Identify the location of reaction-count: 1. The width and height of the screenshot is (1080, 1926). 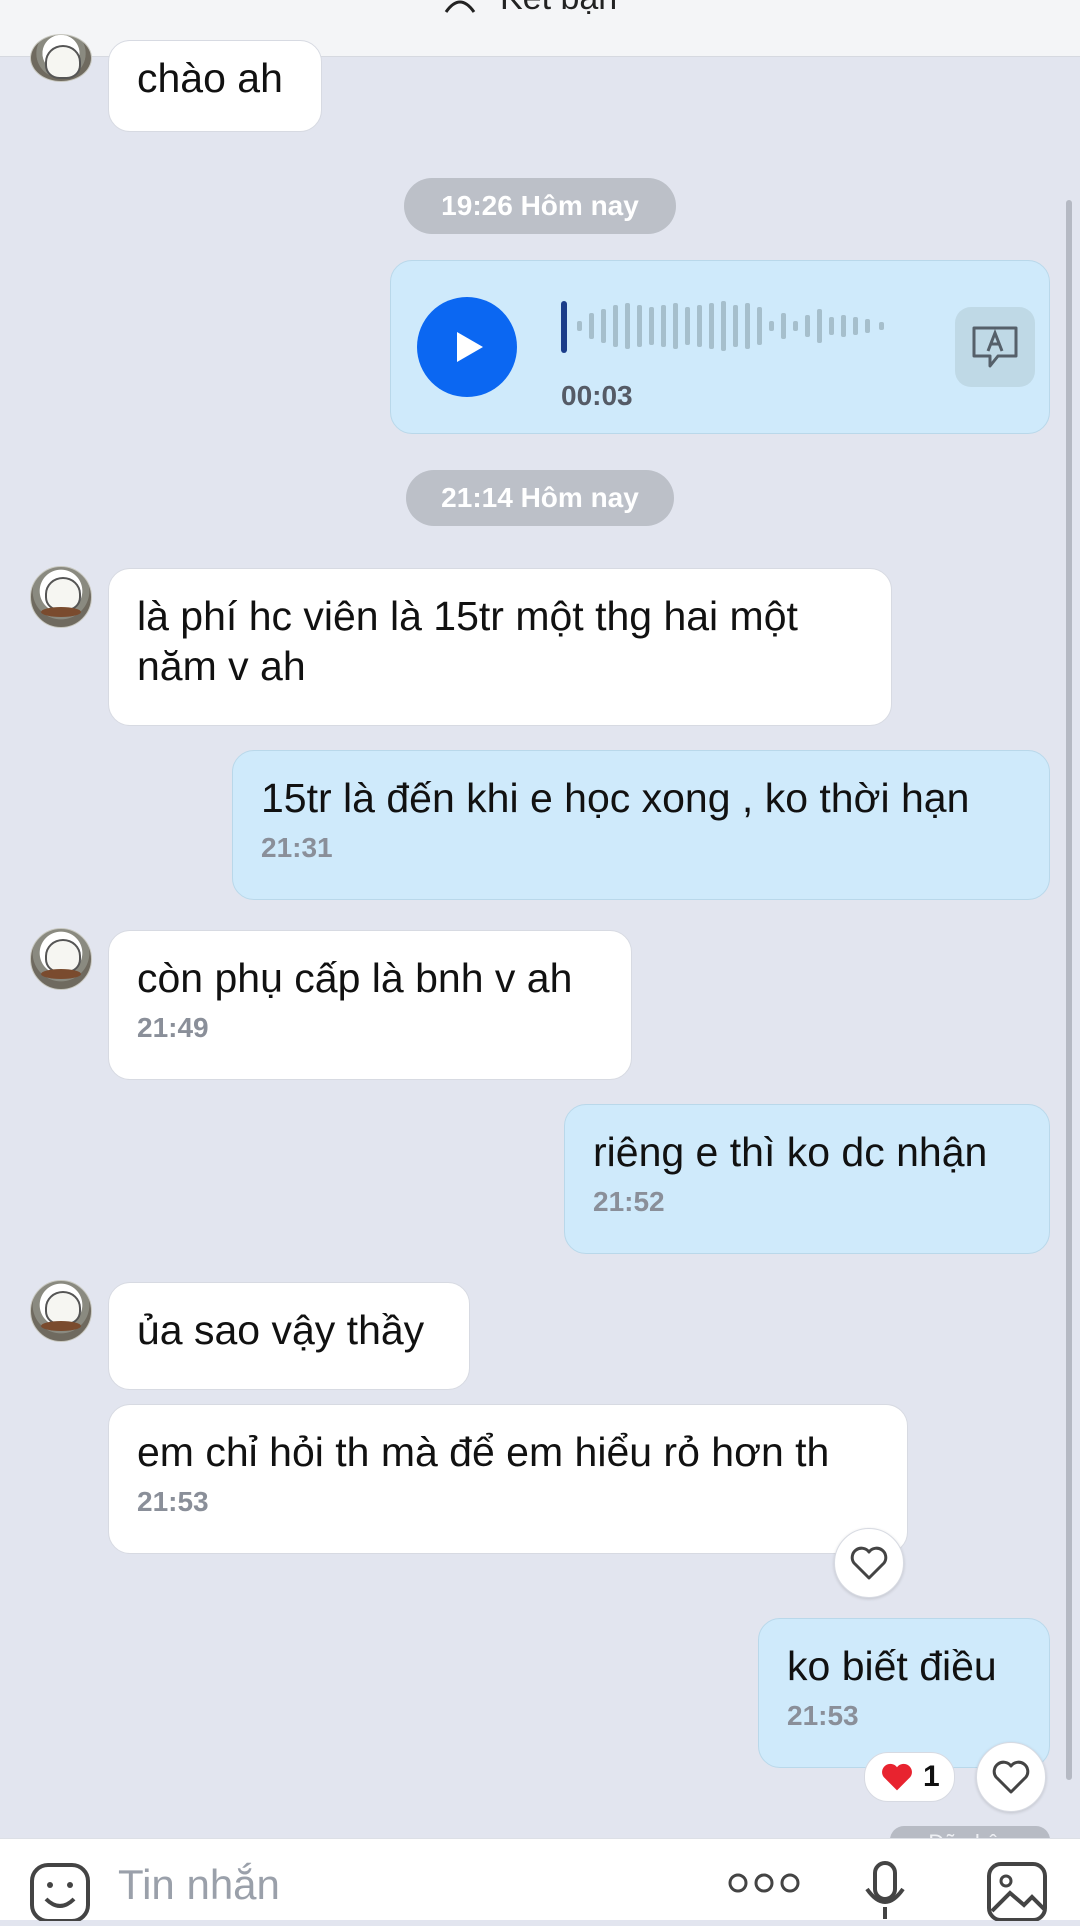
(931, 1776).